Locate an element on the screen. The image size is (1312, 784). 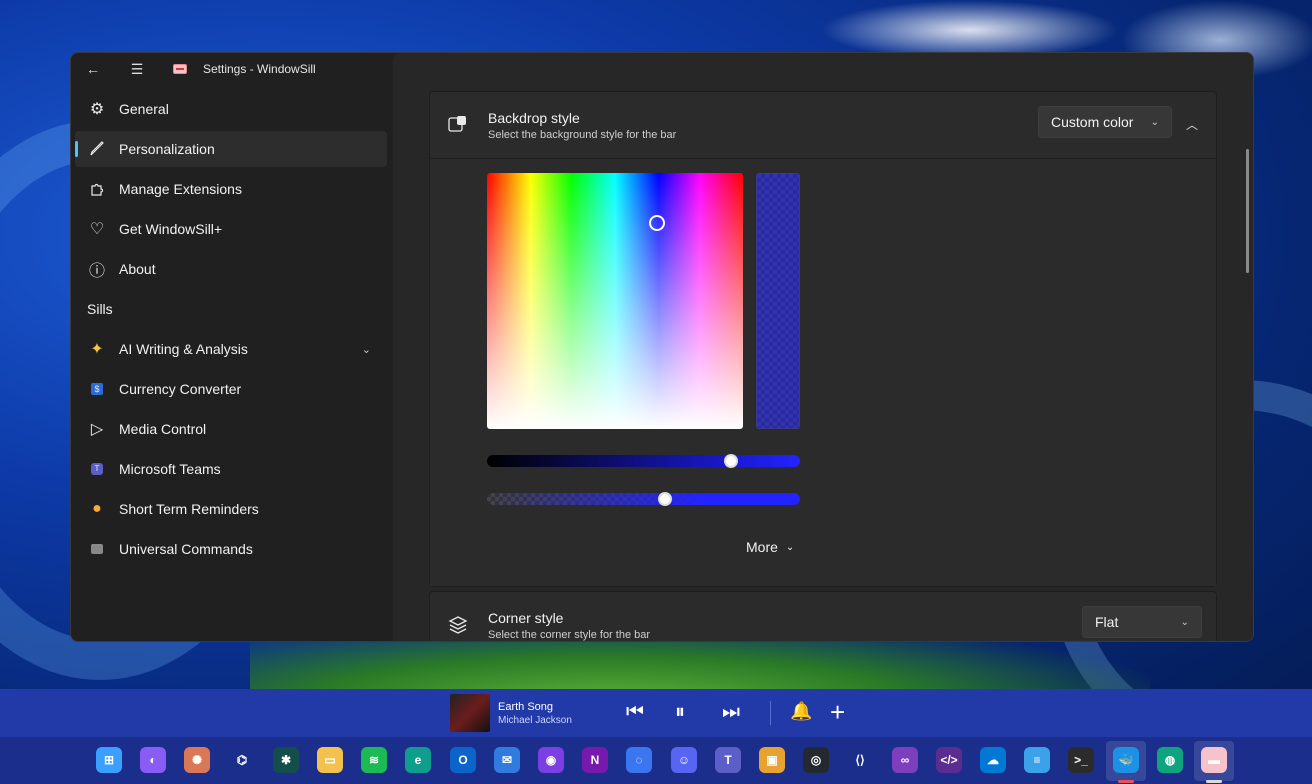
terminal-icon: >_ is located at coordinates (1081, 760).